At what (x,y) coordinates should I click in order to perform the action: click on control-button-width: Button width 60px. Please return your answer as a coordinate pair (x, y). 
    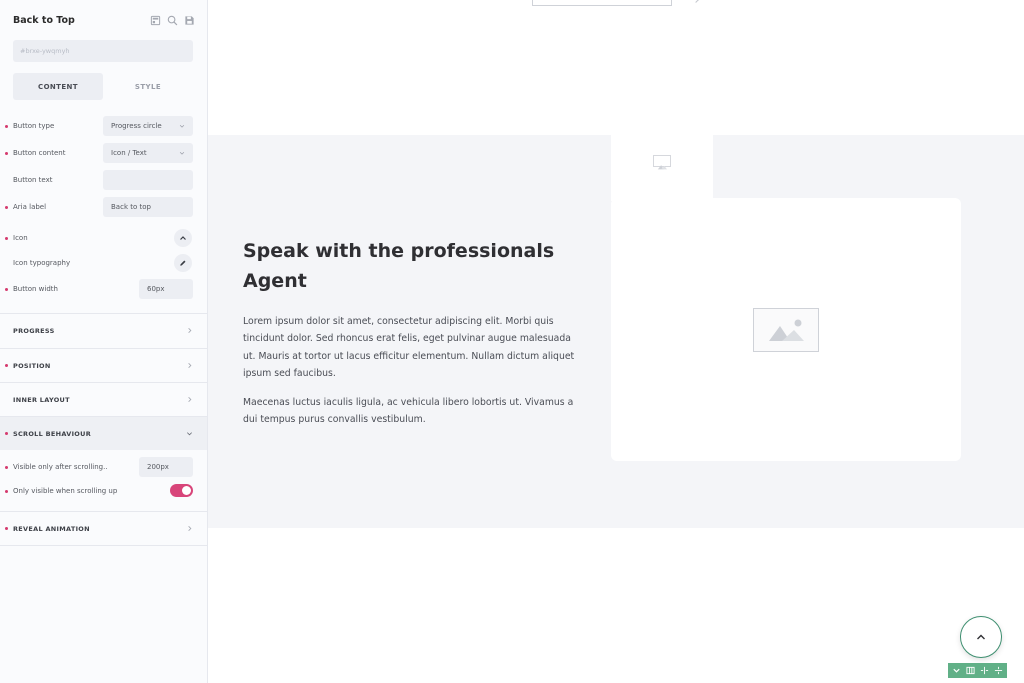
    Looking at the image, I should click on (103, 289).